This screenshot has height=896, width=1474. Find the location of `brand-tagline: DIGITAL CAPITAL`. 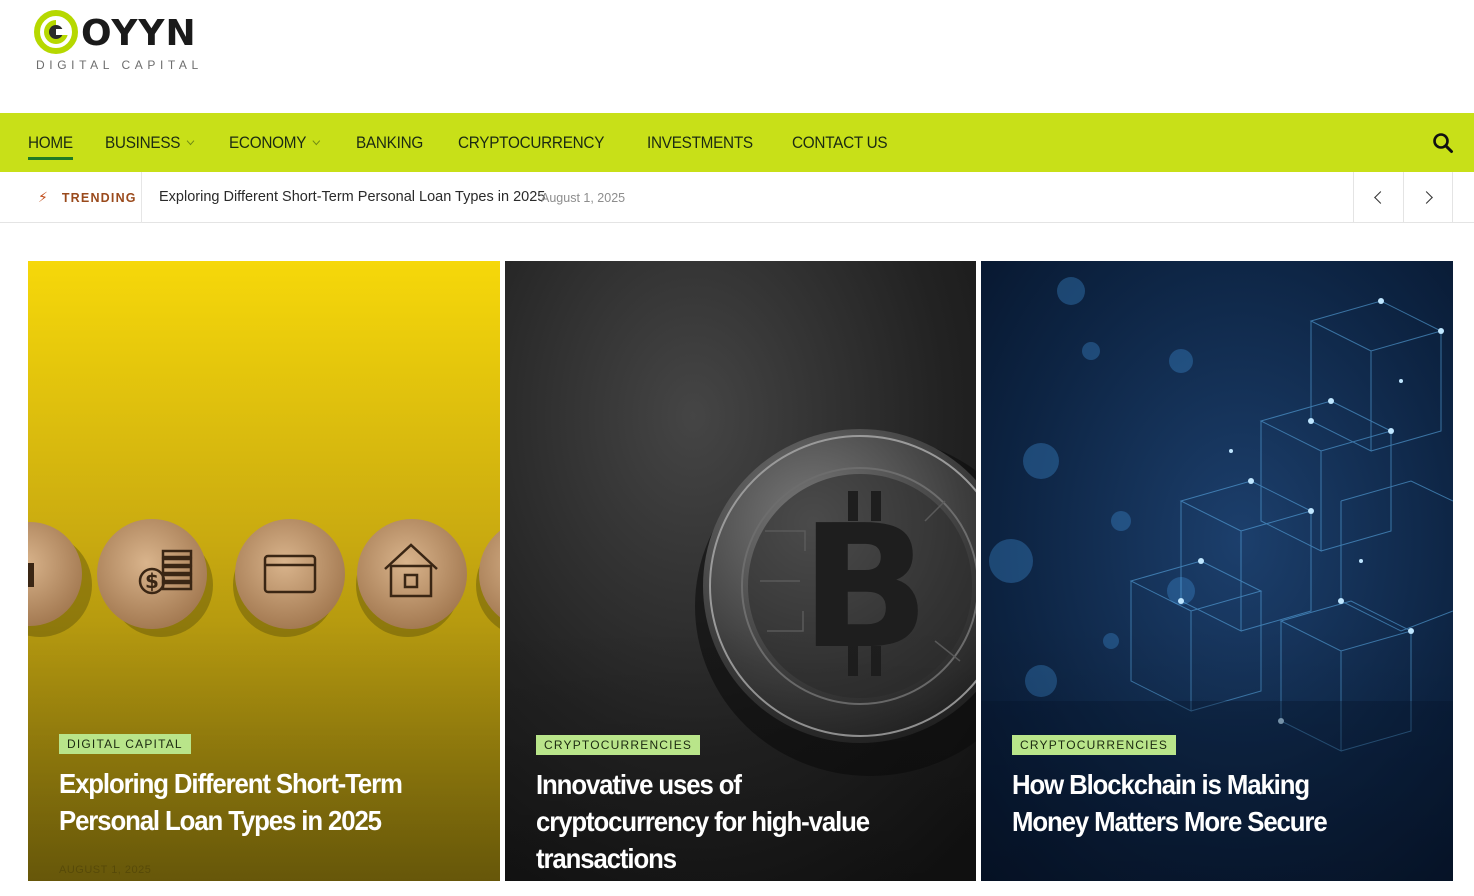

brand-tagline: DIGITAL CAPITAL is located at coordinates (119, 65).